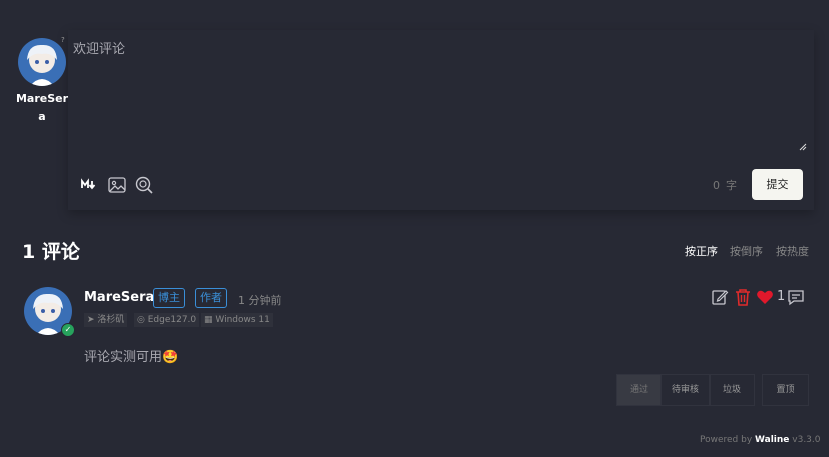 The width and height of the screenshot is (829, 457). Describe the element at coordinates (725, 185) in the screenshot. I see `word-count: 0字` at that location.